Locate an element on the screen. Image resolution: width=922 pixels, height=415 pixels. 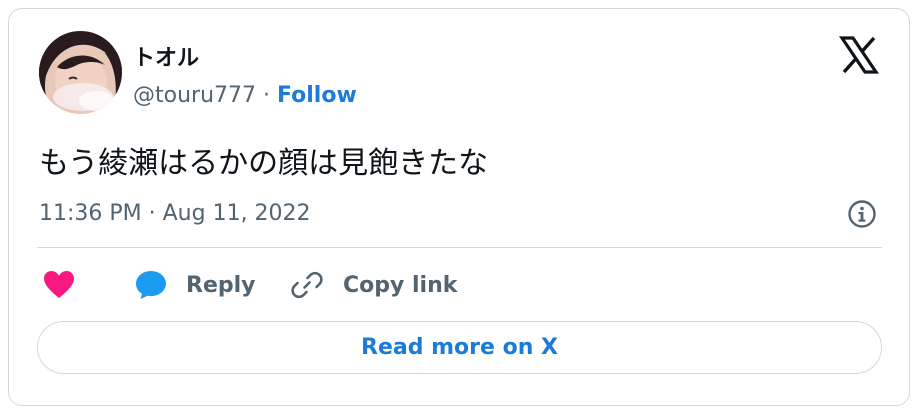
copy-link-label: Copy link is located at coordinates (400, 285).